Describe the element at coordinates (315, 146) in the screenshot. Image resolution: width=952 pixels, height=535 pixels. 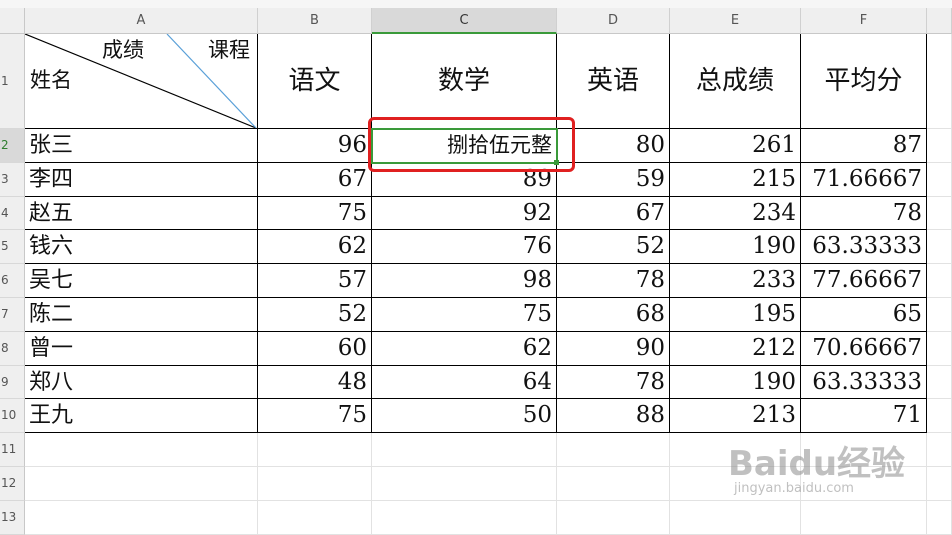
I see `chinese-cell: 96` at that location.